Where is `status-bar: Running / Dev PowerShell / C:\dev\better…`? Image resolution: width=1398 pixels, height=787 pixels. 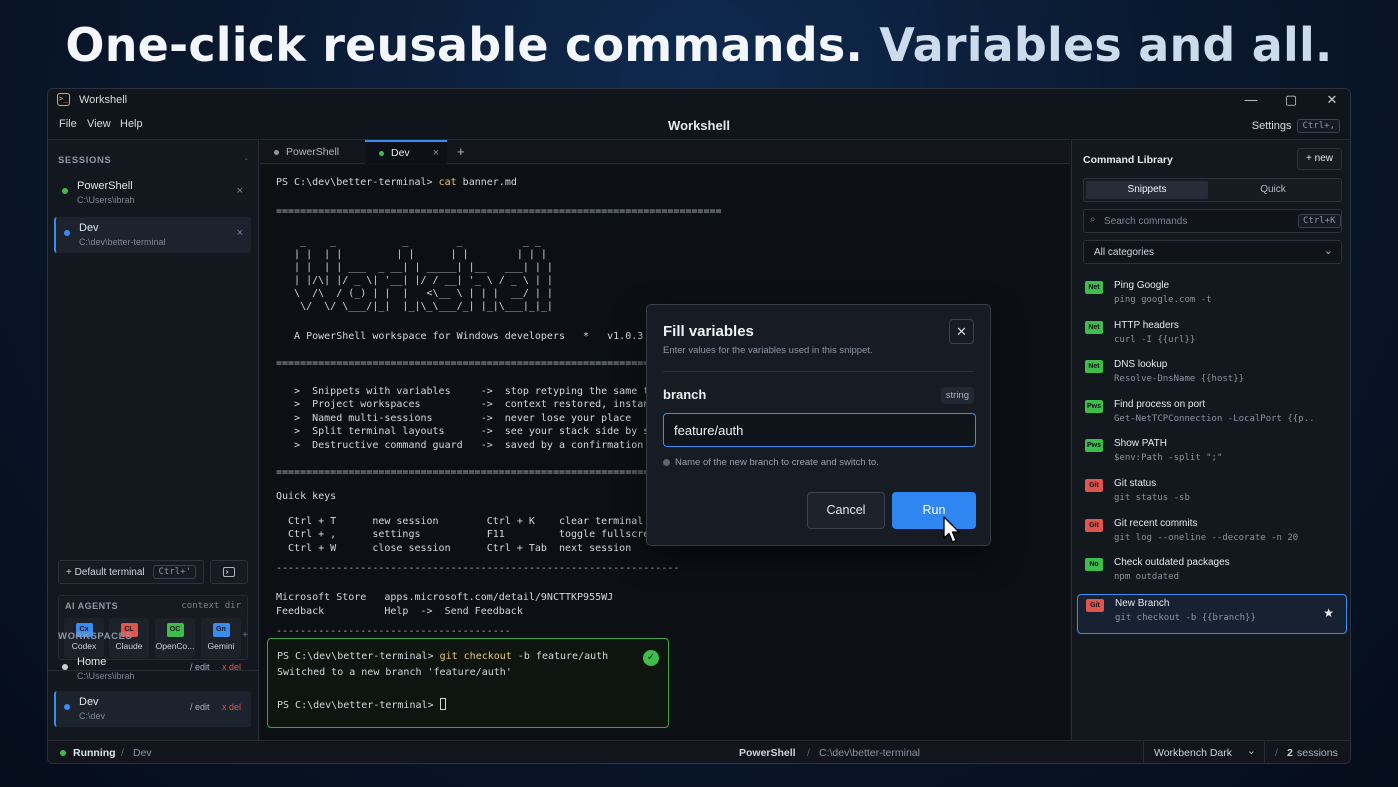
status-bar: Running / Dev PowerShell / C:\dev\better… is located at coordinates (699, 751).